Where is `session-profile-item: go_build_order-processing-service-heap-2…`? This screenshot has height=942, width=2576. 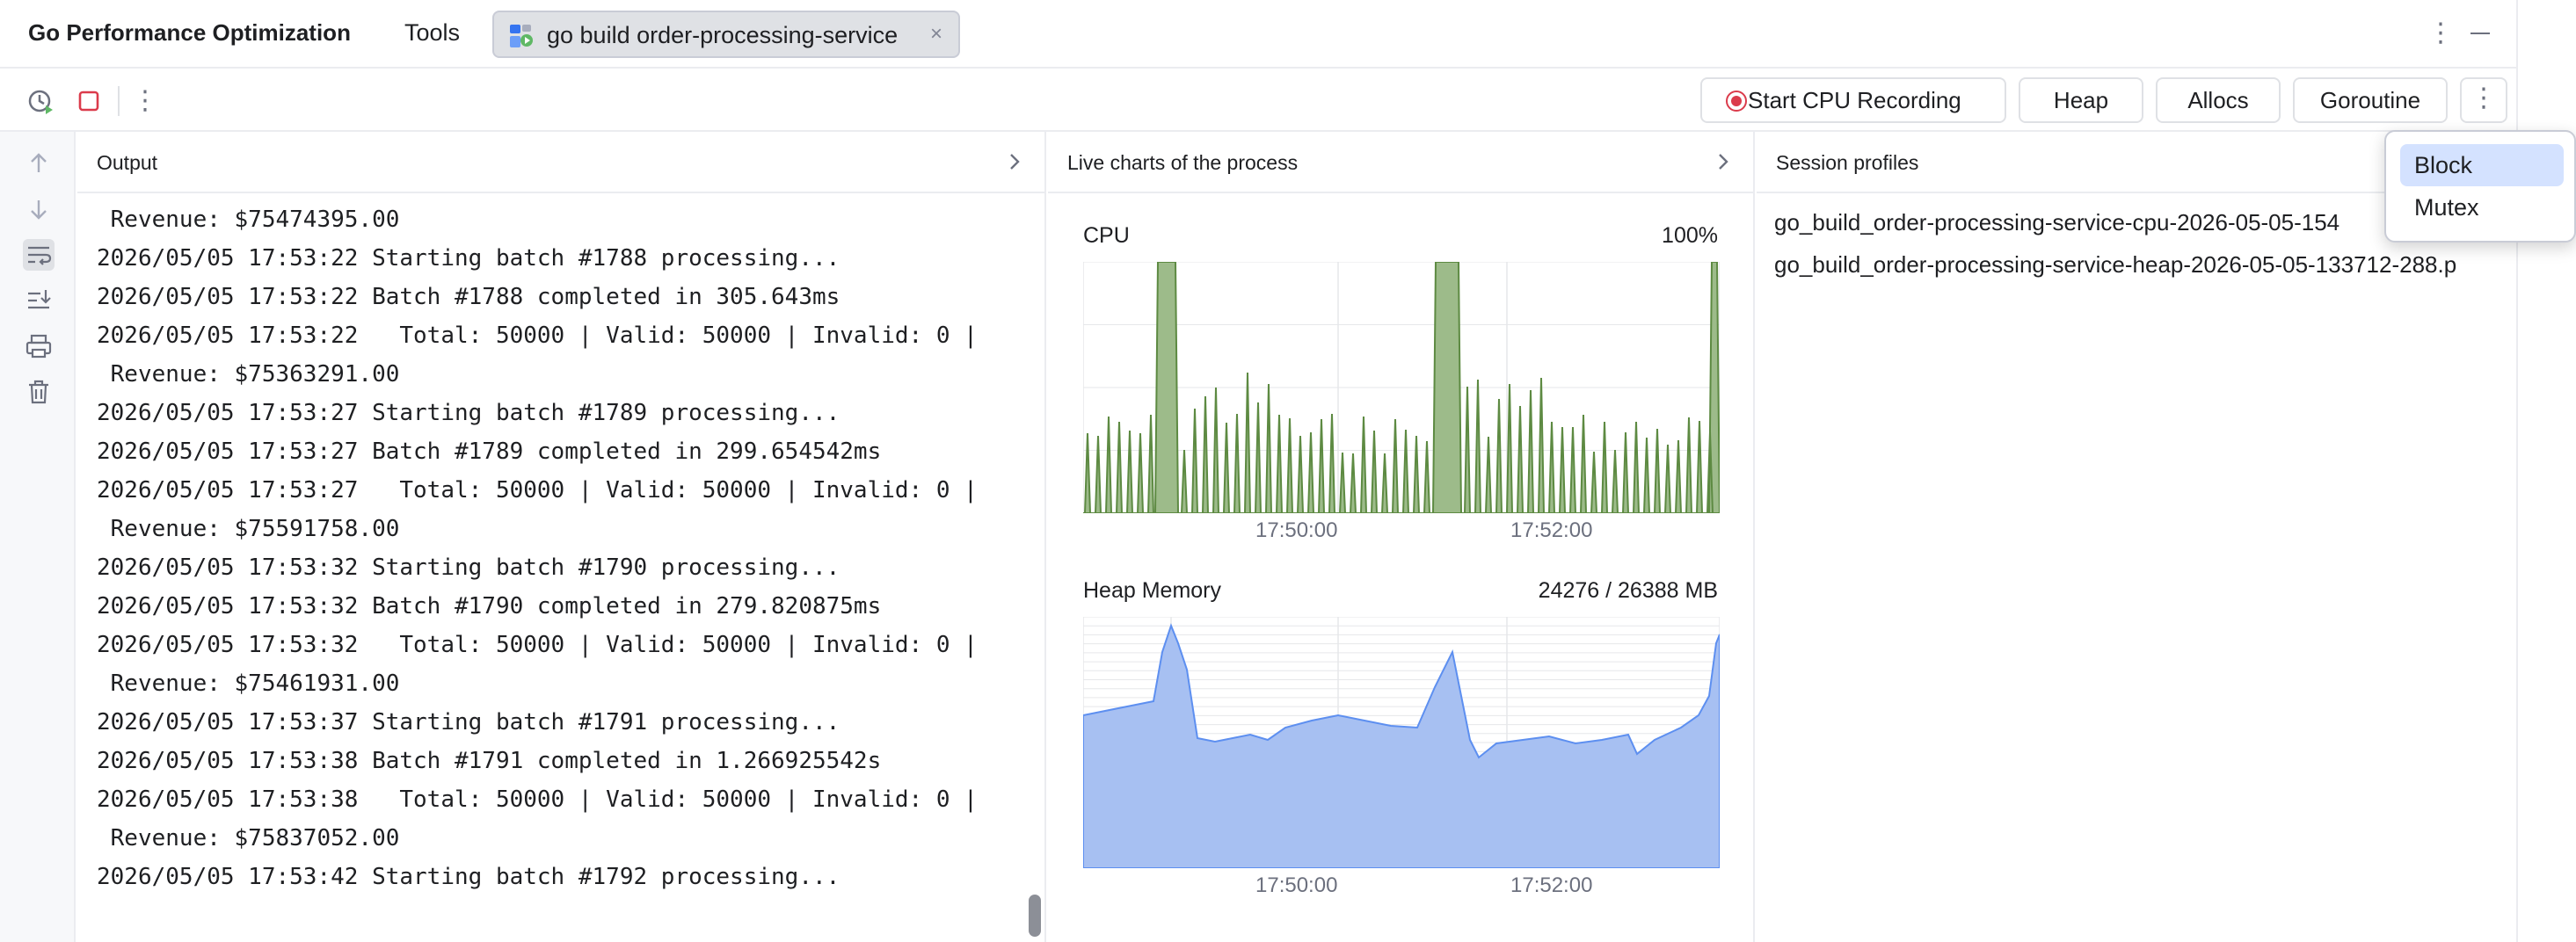 session-profile-item: go_build_order-processing-service-heap-2… is located at coordinates (2115, 265).